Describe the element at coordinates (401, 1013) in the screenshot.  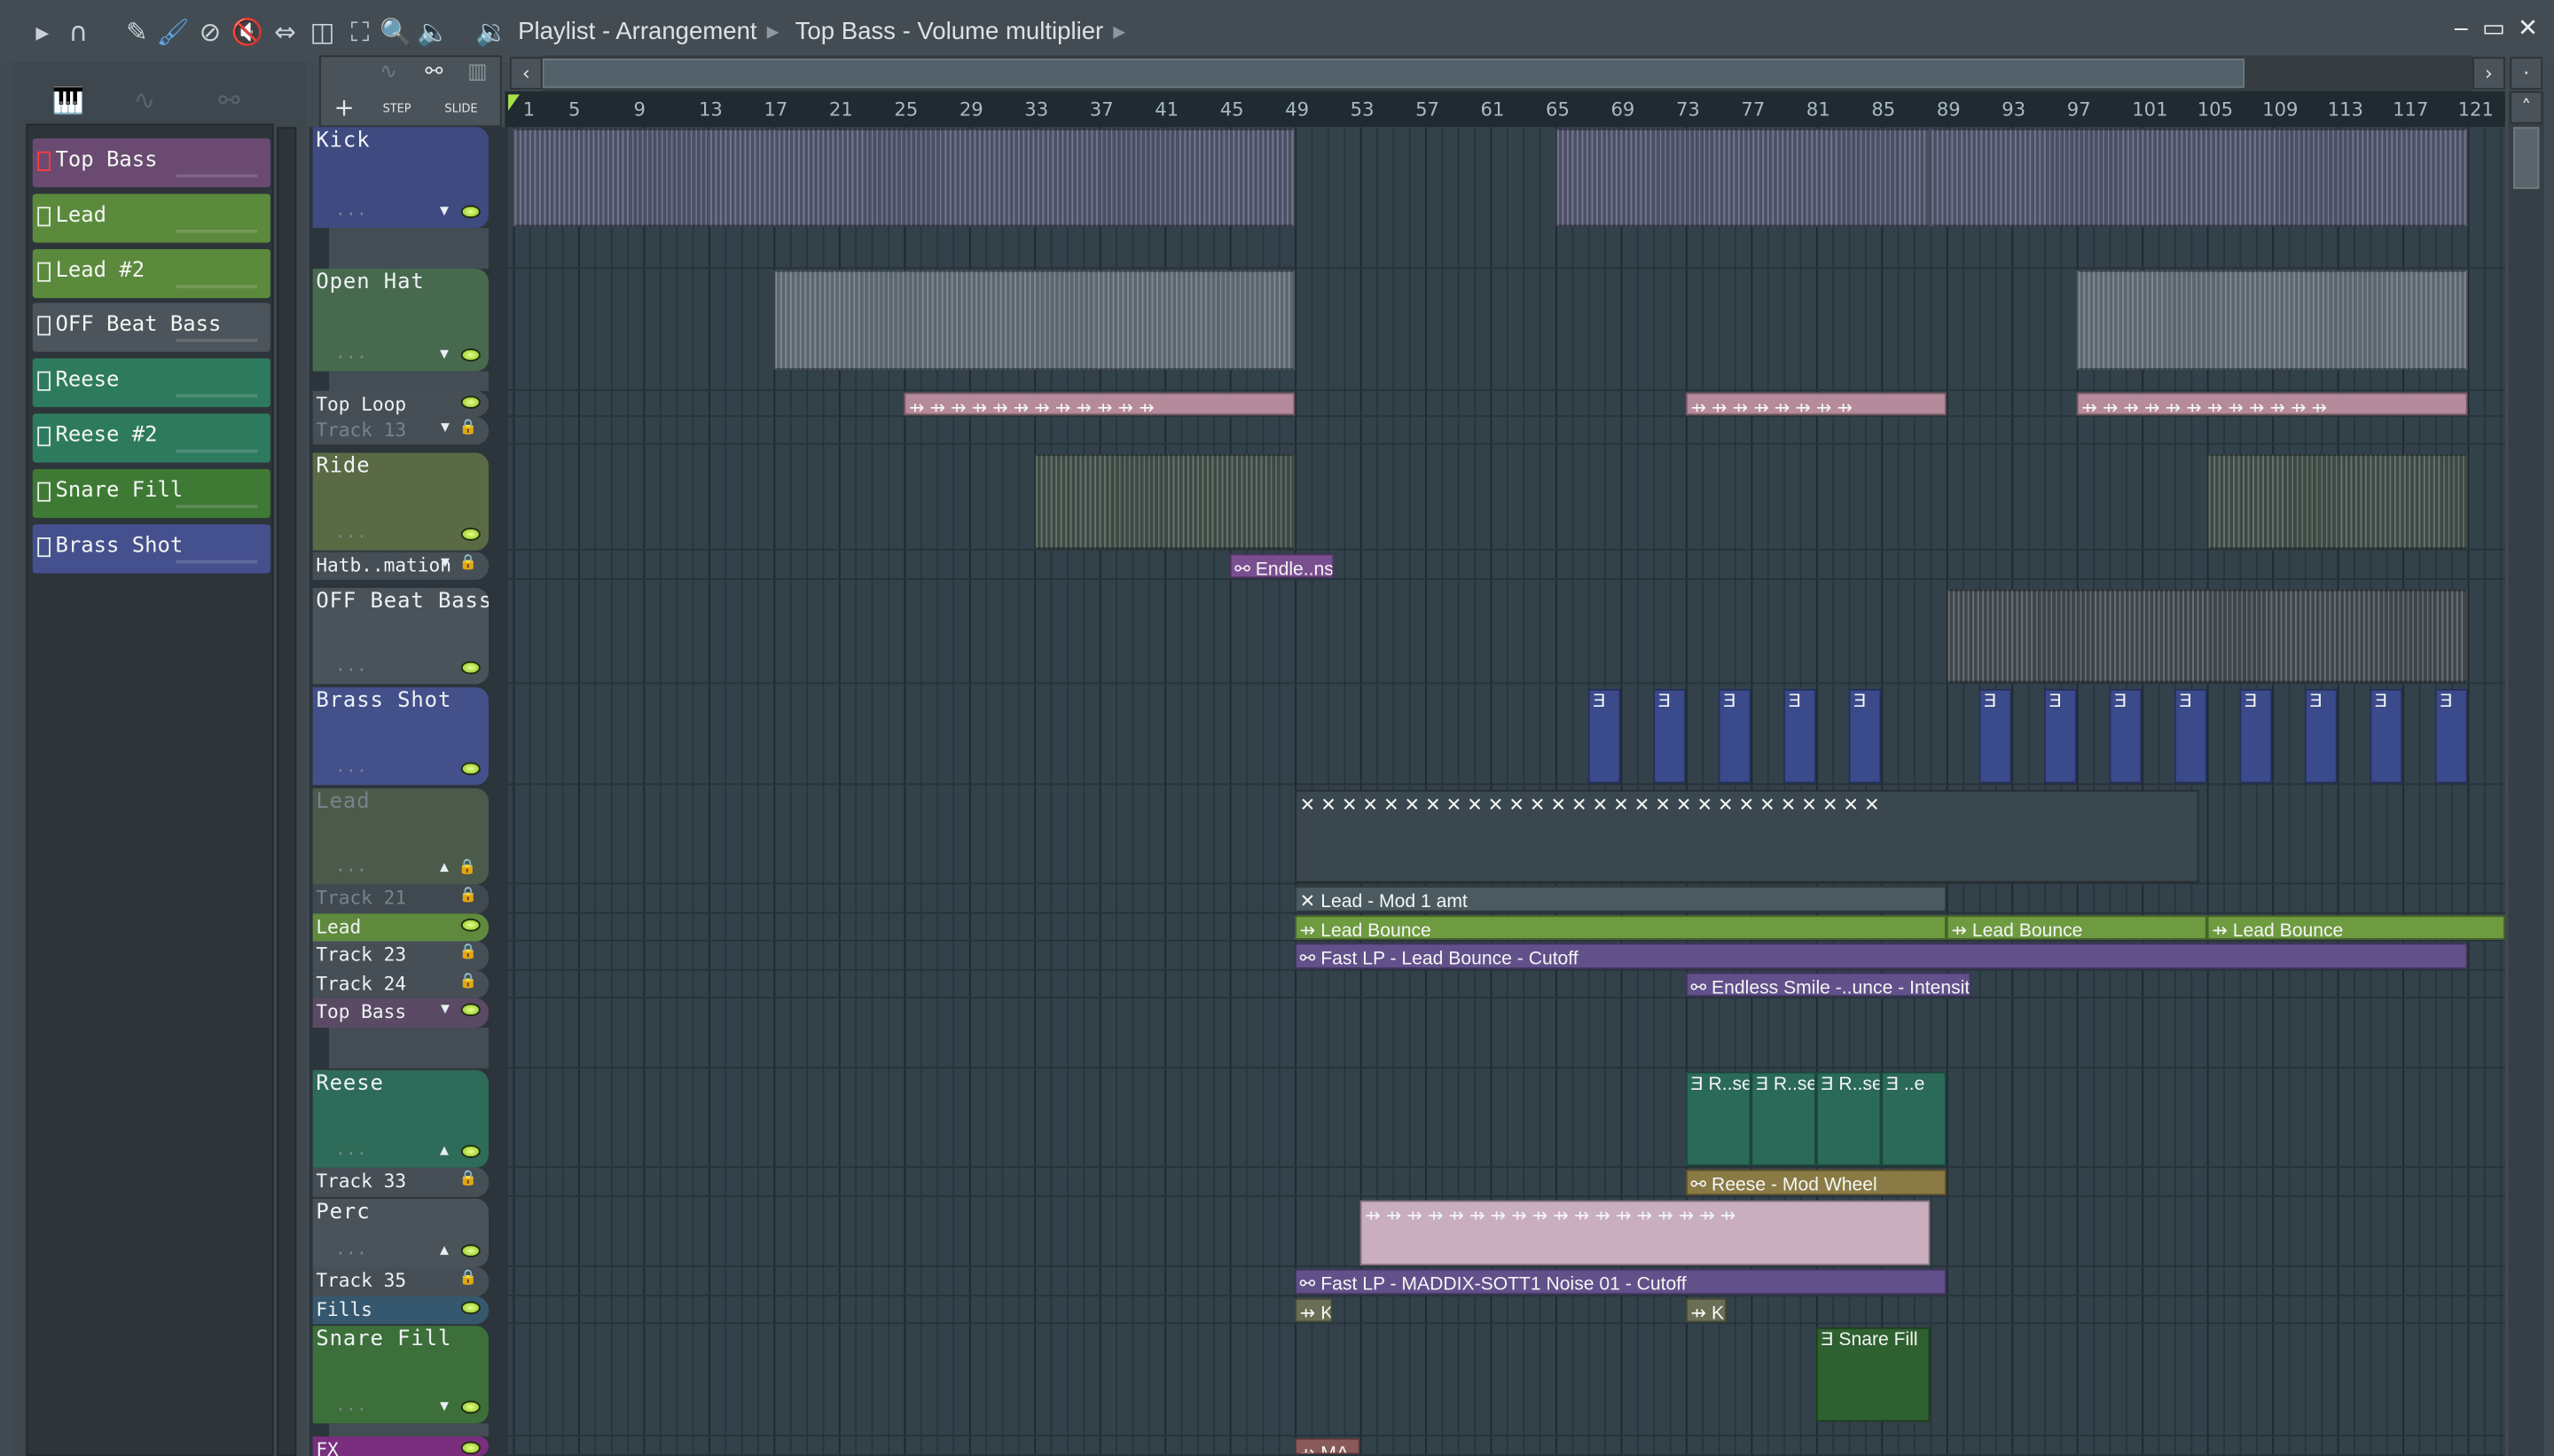
I see `track-header-top-bass: Top Bass ▼` at that location.